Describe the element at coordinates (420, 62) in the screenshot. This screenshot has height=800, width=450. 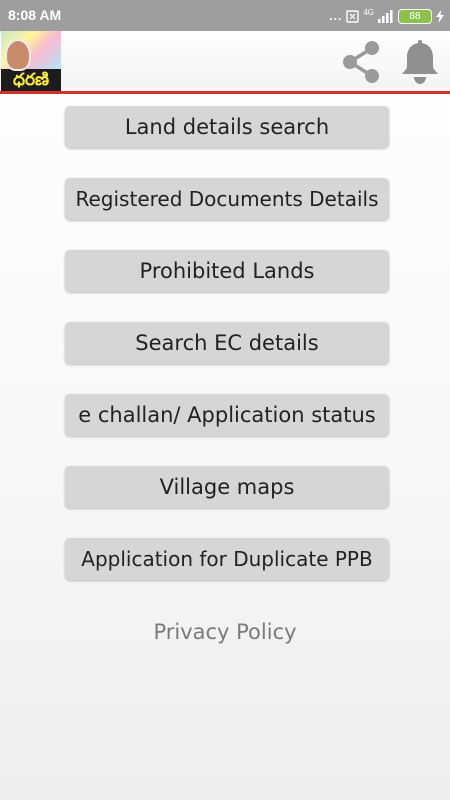
I see `bell-icon` at that location.